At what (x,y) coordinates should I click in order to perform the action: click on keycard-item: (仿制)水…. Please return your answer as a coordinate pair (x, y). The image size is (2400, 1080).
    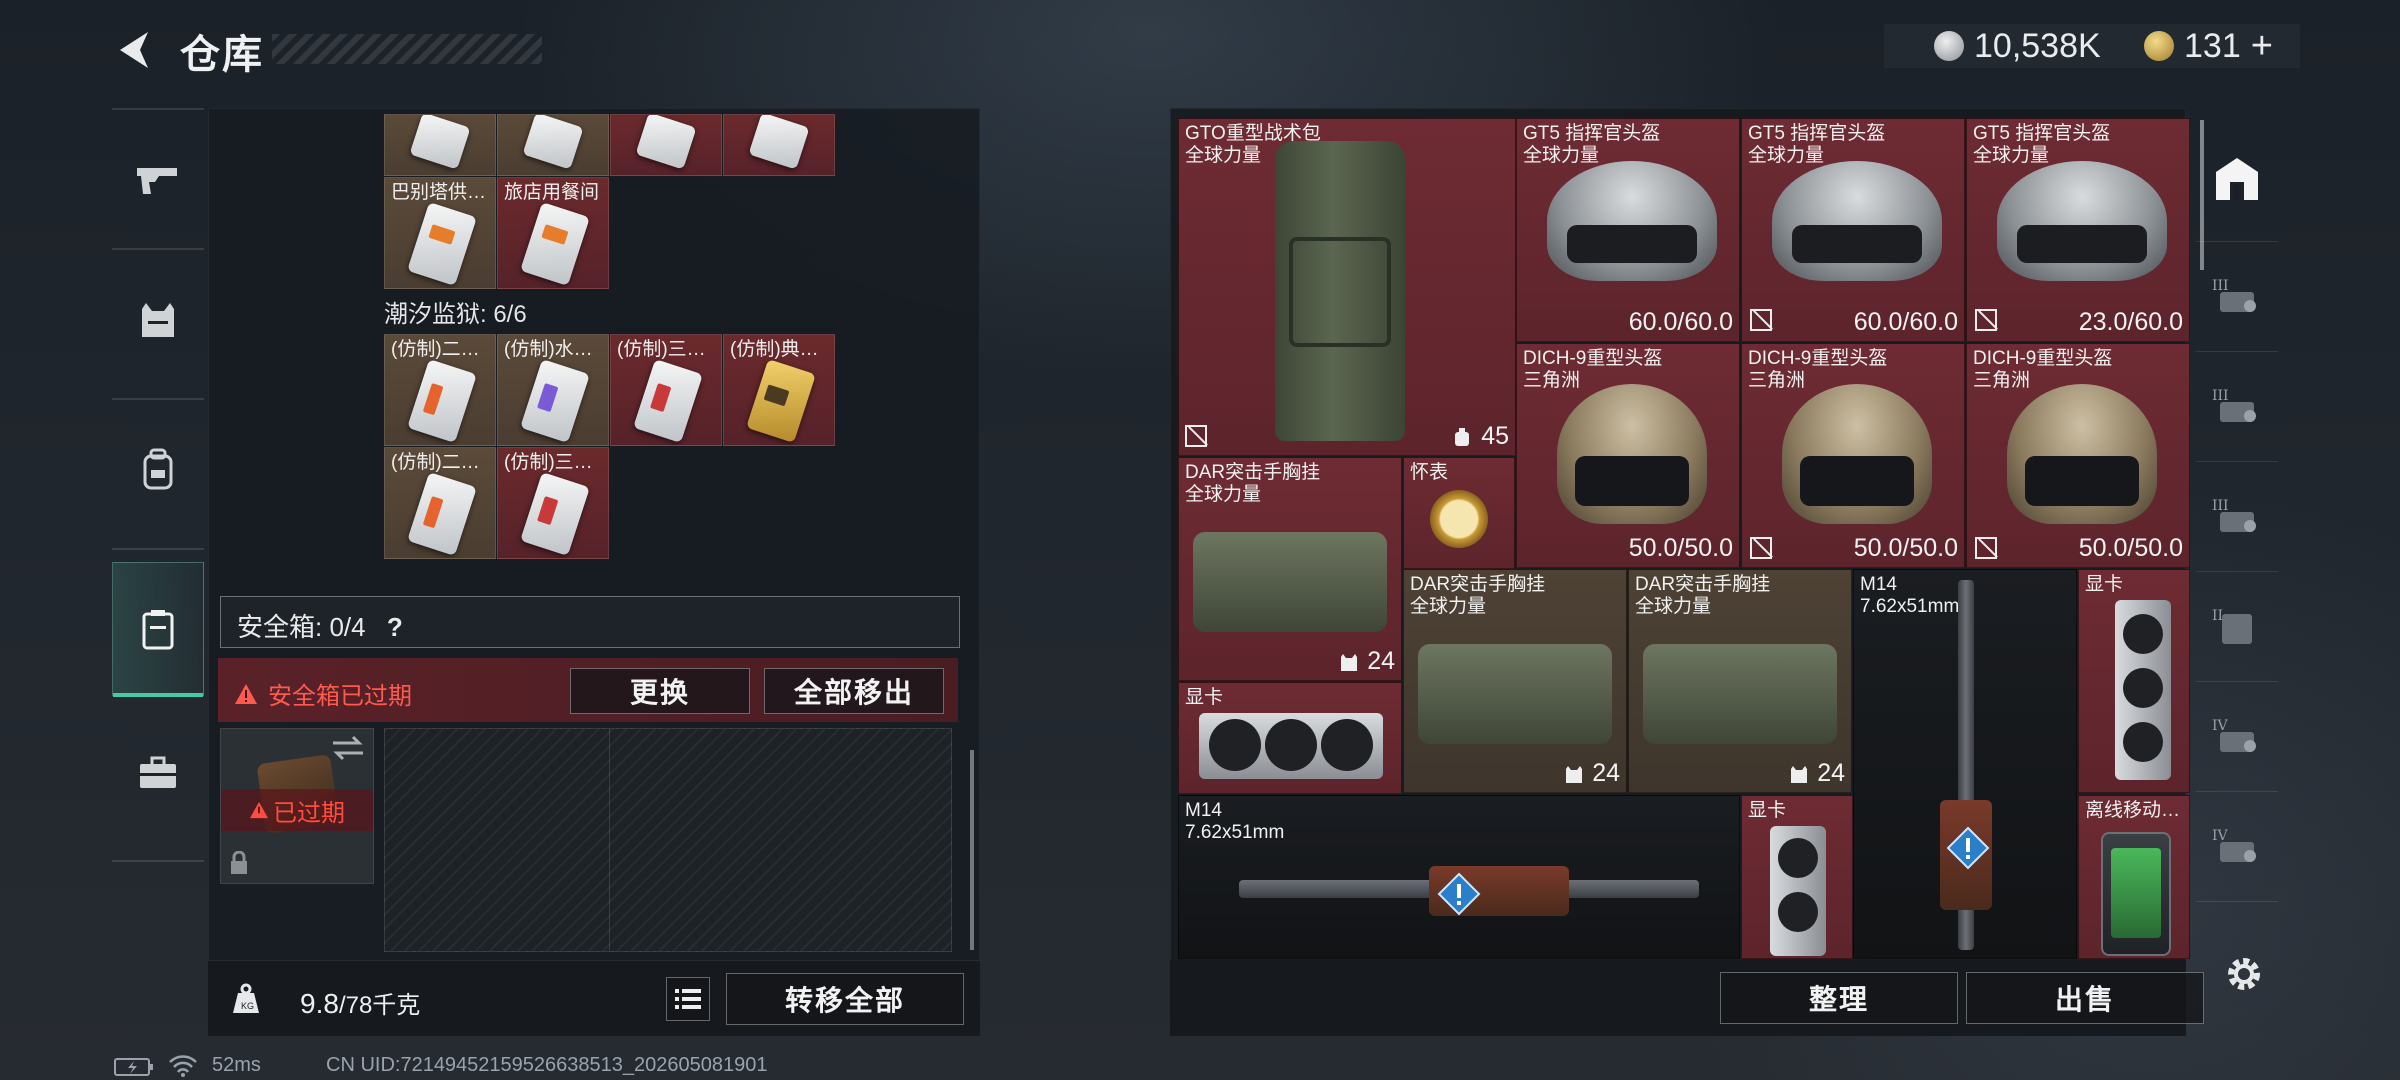
    Looking at the image, I should click on (553, 390).